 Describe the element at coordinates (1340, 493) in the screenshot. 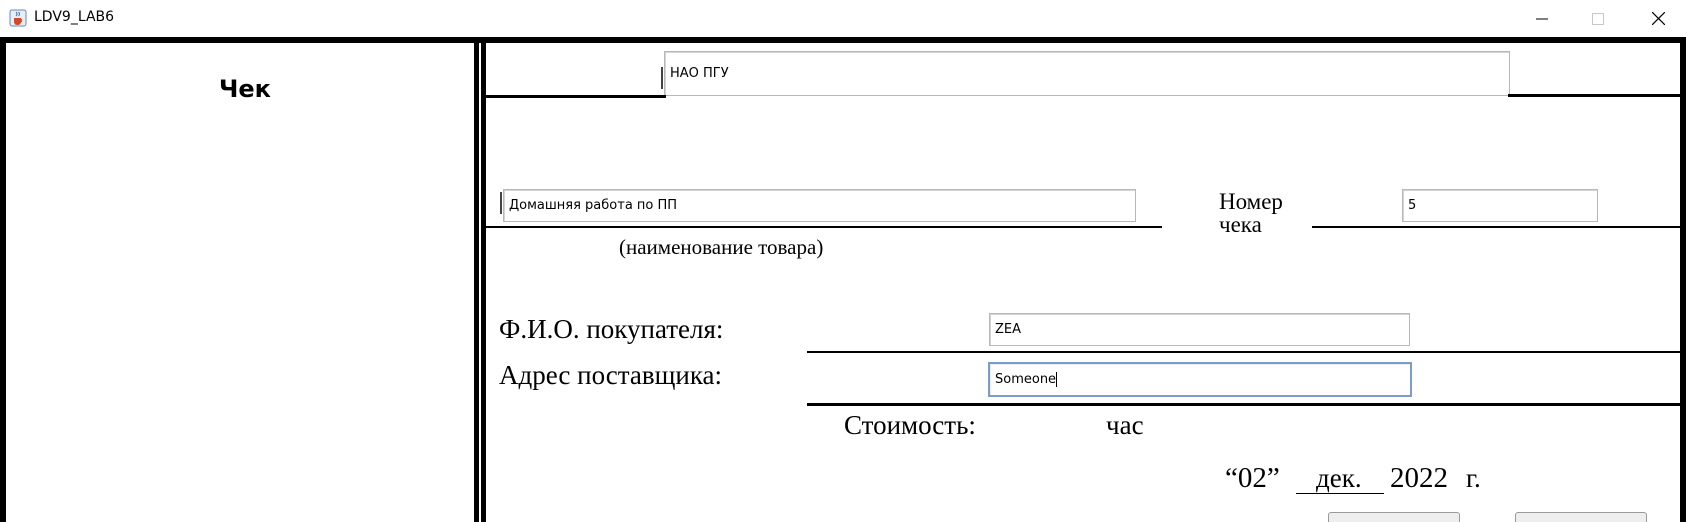

I see `date-month-underline` at that location.